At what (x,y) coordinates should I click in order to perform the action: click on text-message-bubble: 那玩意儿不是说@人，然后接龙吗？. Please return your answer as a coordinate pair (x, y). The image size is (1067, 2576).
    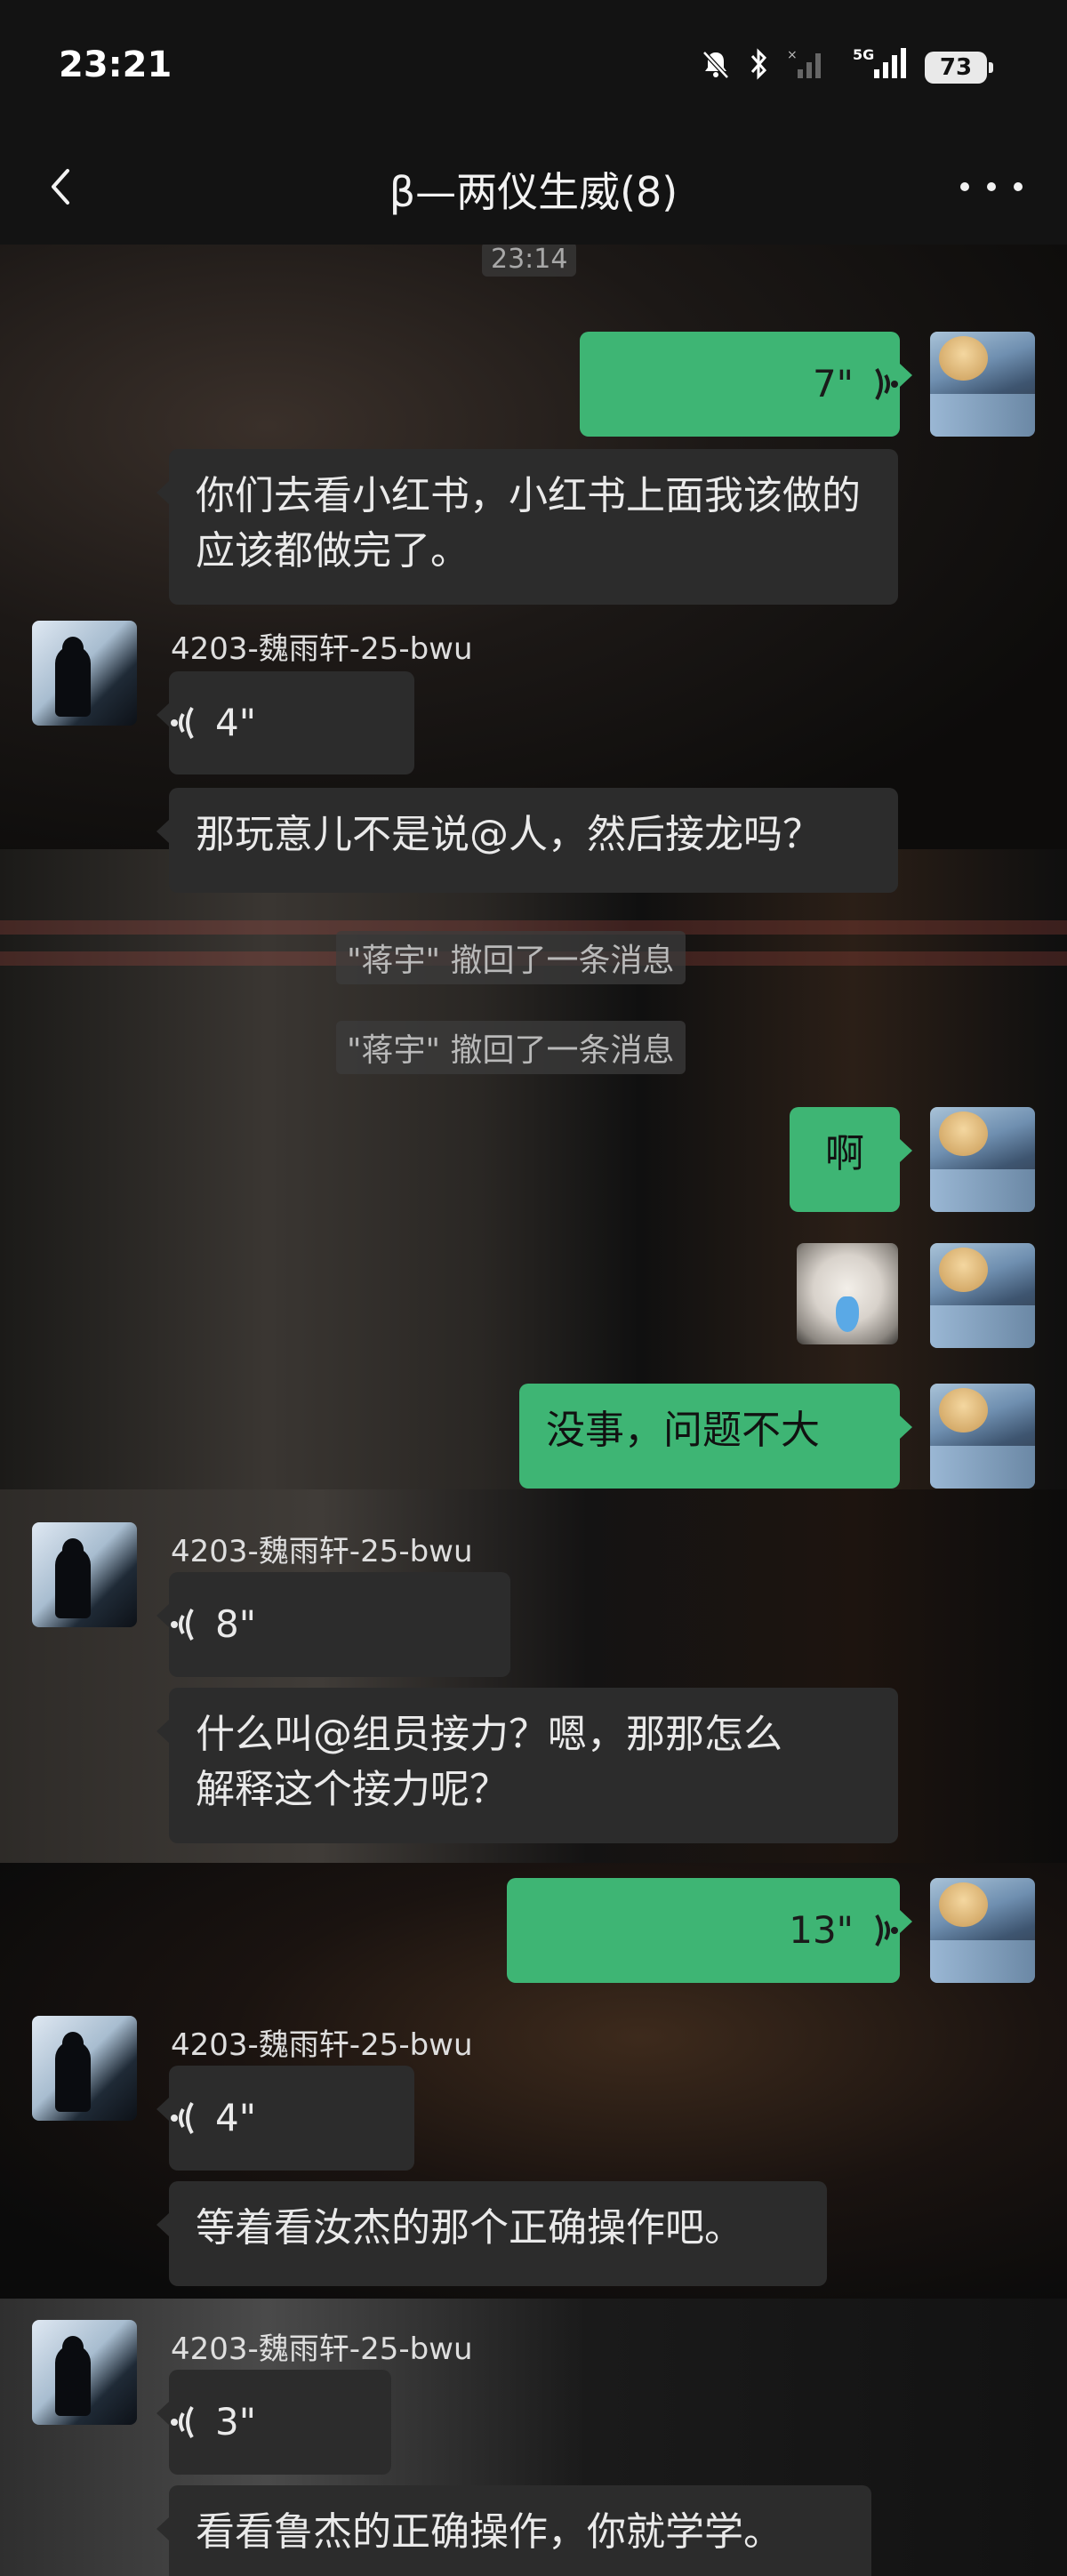
    Looking at the image, I should click on (527, 840).